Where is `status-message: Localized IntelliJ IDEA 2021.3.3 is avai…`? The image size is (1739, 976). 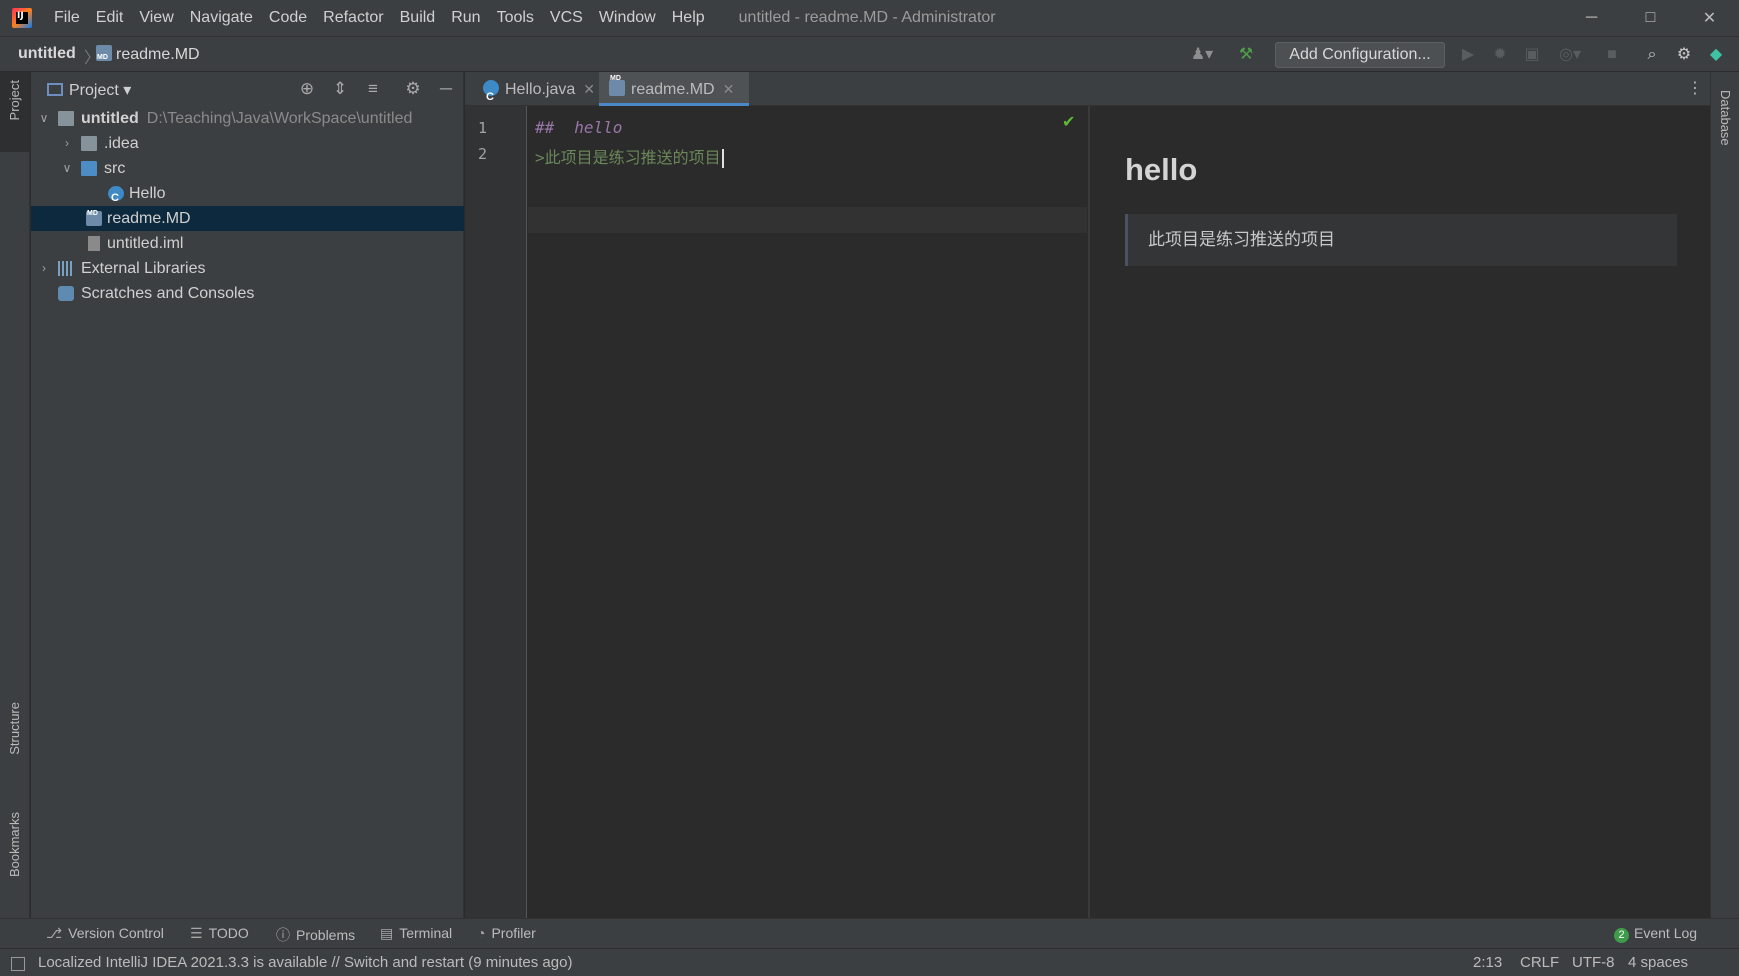
status-message: Localized IntelliJ IDEA 2021.3.3 is avai… is located at coordinates (305, 962).